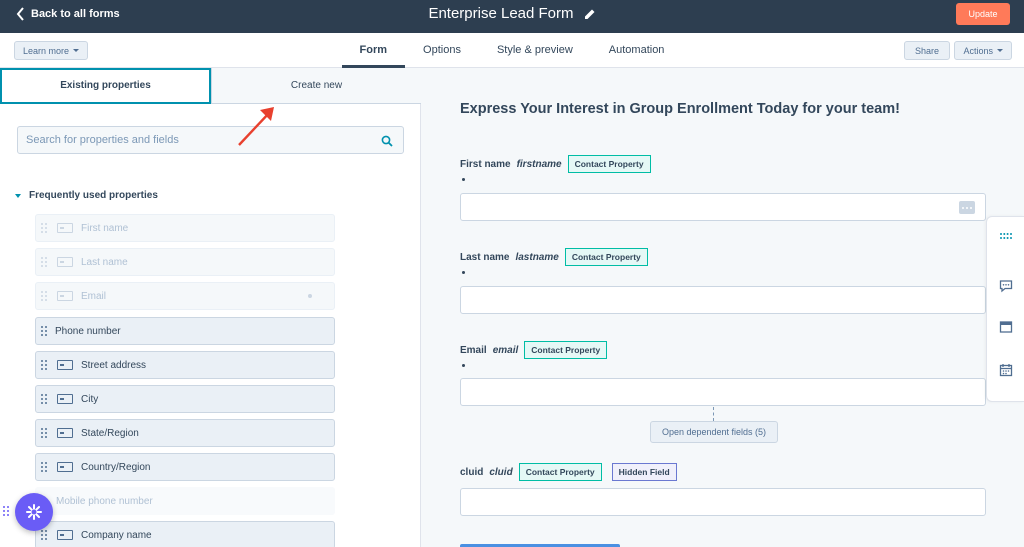 The image size is (1024, 547). What do you see at coordinates (185, 467) in the screenshot?
I see `property-item-country-region: Country/Region` at bounding box center [185, 467].